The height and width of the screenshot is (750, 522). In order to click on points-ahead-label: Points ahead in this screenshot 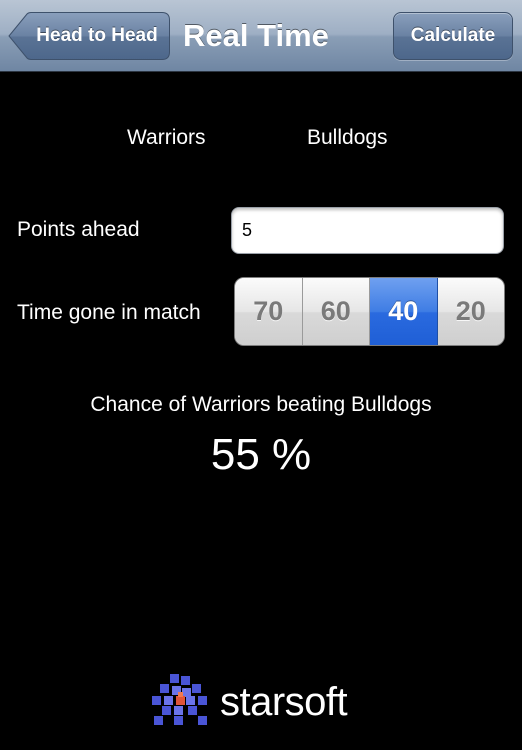, I will do `click(78, 229)`.